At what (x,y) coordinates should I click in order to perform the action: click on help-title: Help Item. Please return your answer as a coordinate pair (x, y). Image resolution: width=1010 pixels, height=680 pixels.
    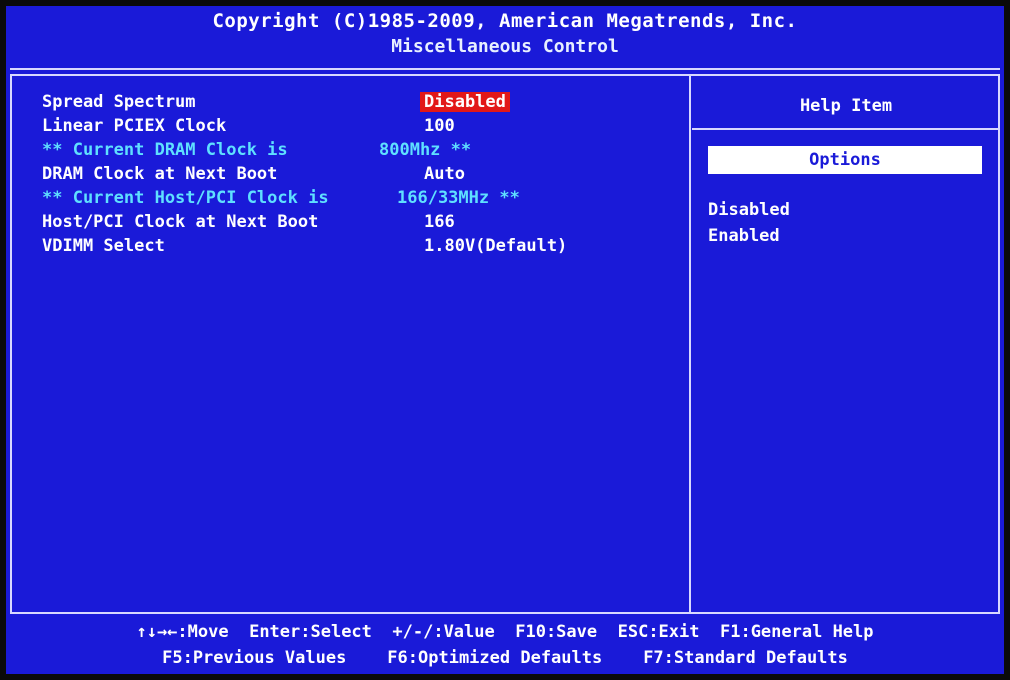
    Looking at the image, I should click on (846, 106).